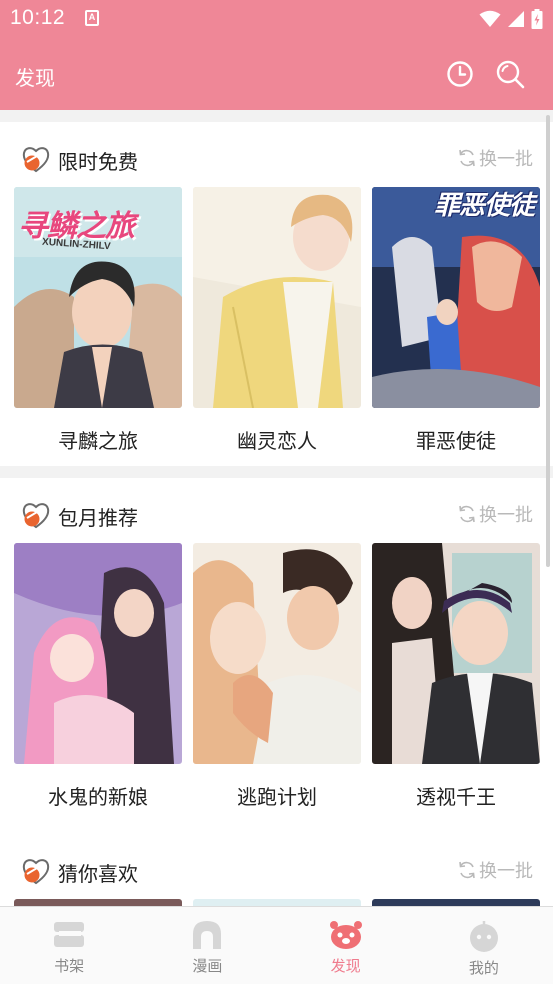  I want to click on tab-comics: 漫画, so click(207, 945).